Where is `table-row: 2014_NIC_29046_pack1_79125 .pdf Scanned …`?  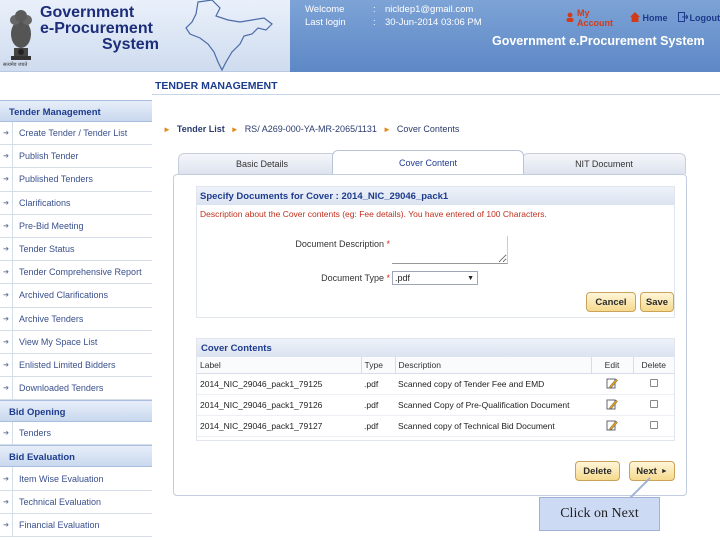 table-row: 2014_NIC_29046_pack1_79125 .pdf Scanned … is located at coordinates (435, 384).